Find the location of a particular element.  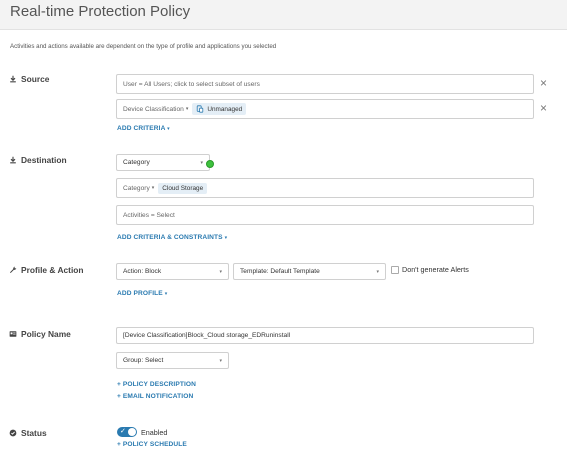

category-field: Category ▾ Cloud Storage is located at coordinates (325, 188).